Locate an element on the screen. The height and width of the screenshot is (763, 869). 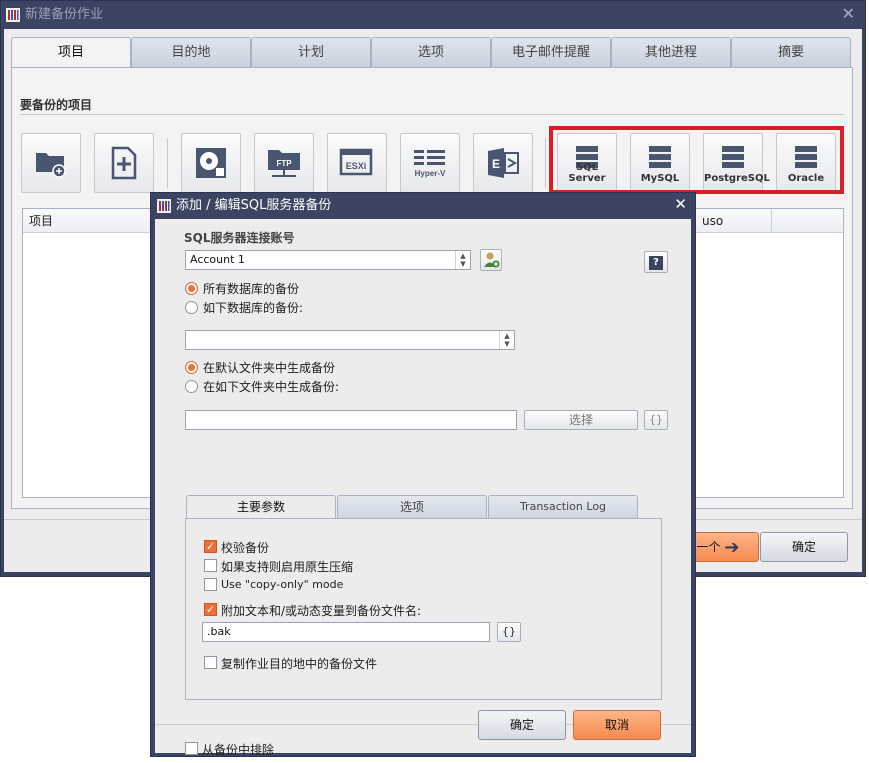
esxi-icon: ESXi is located at coordinates (356, 162).